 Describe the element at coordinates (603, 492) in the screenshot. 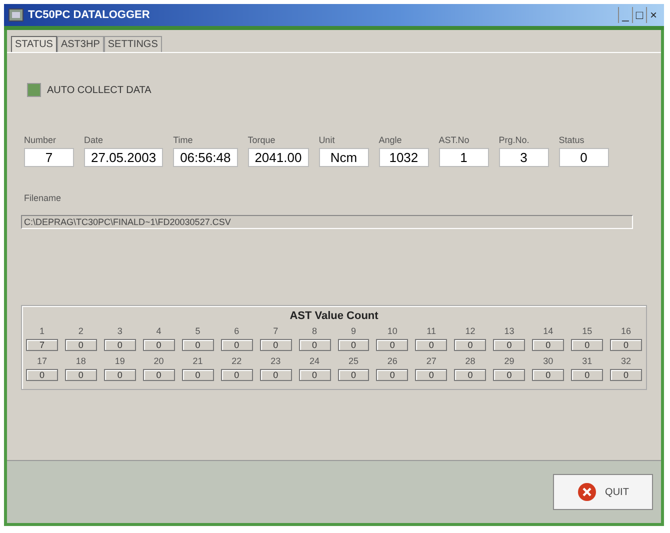

I see `quit-button: QUIT` at that location.